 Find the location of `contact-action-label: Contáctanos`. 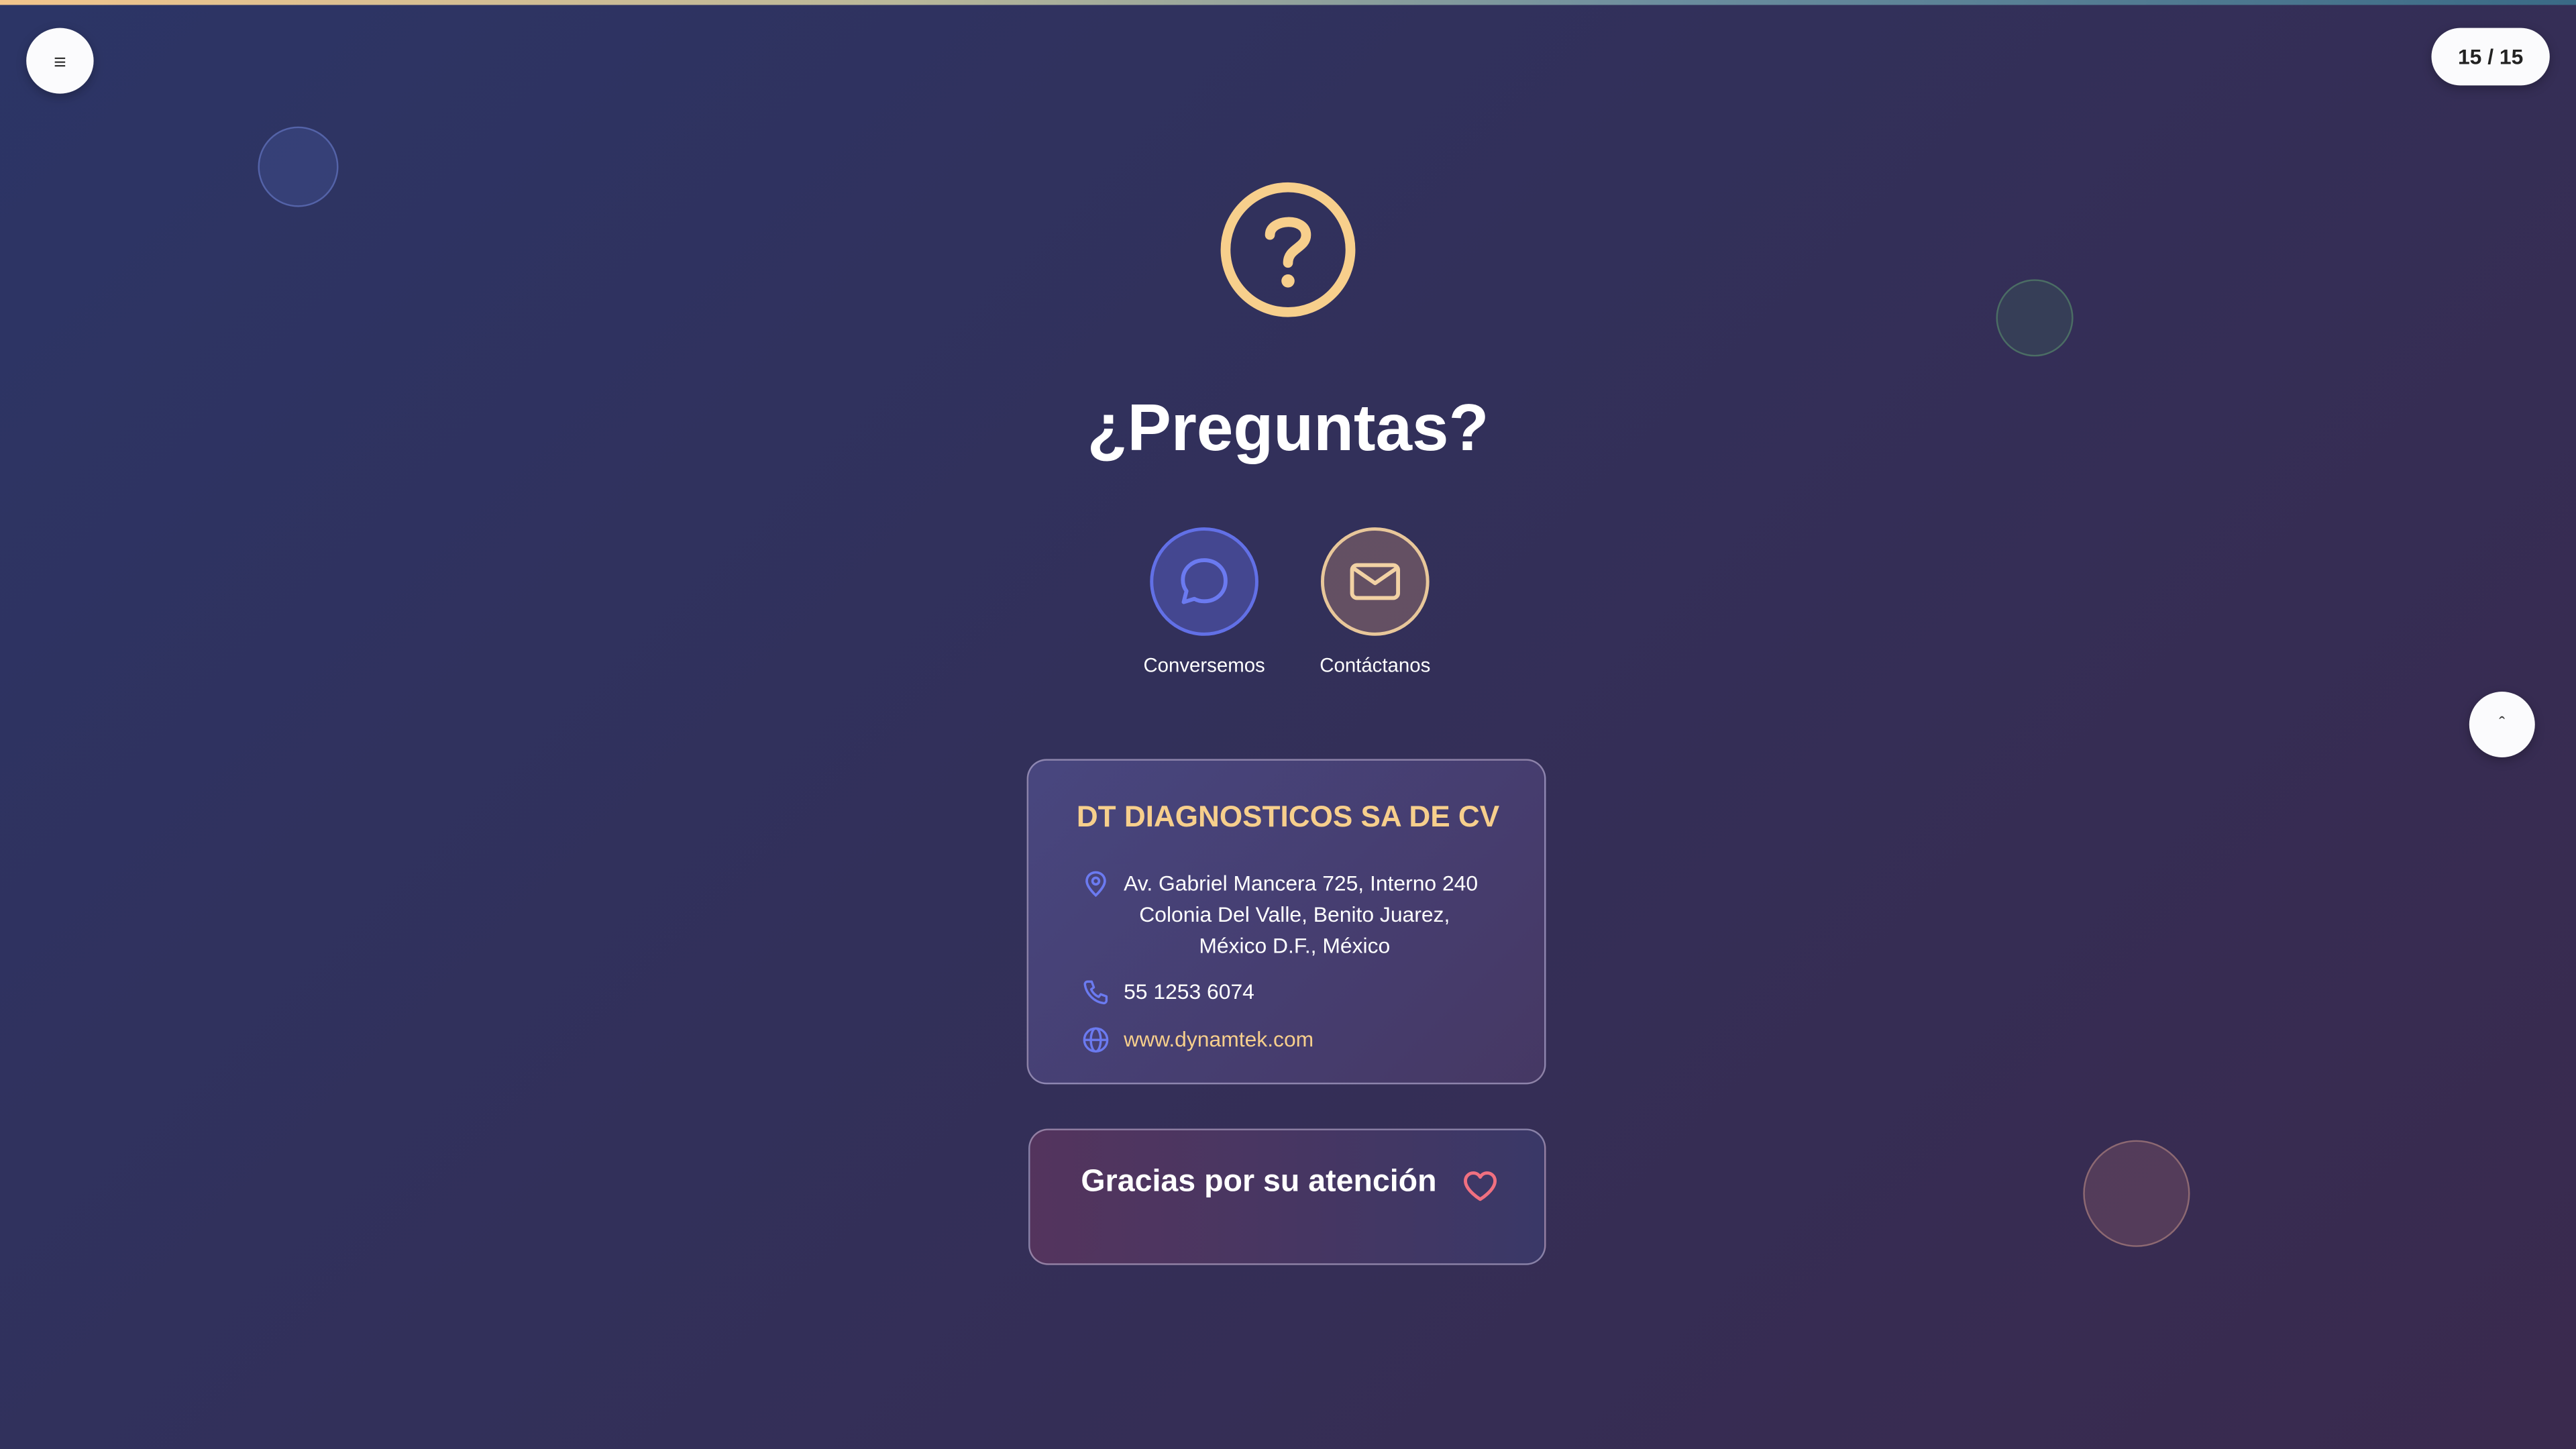

contact-action-label: Contáctanos is located at coordinates (1375, 665).